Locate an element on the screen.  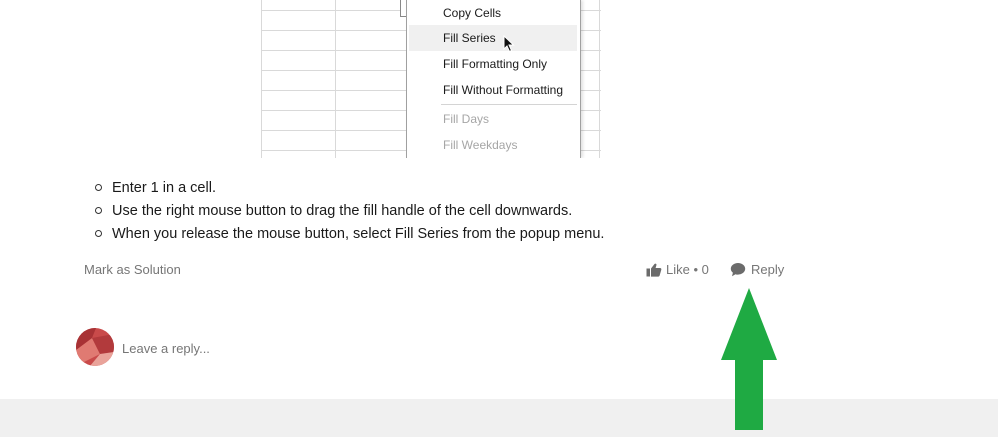
reply-button: Reply is located at coordinates (757, 269).